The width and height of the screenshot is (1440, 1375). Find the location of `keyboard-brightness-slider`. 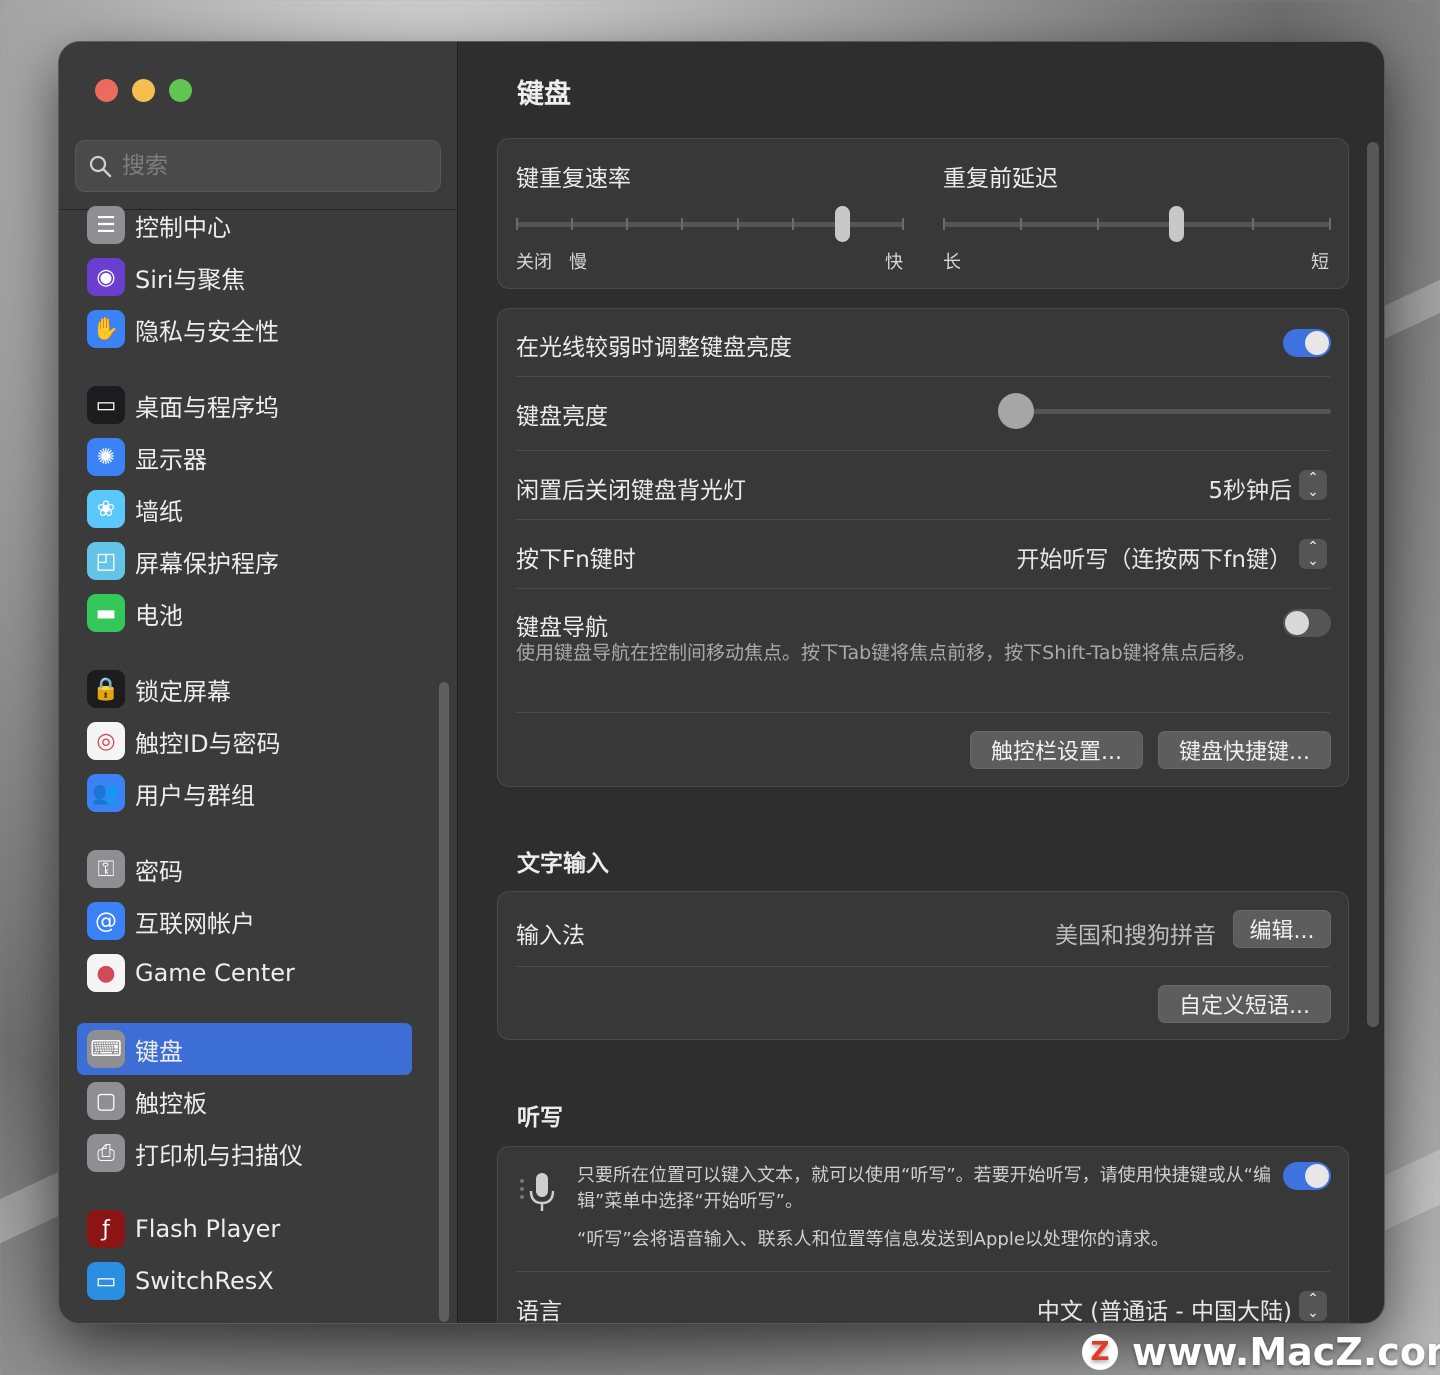

keyboard-brightness-slider is located at coordinates (1164, 411).